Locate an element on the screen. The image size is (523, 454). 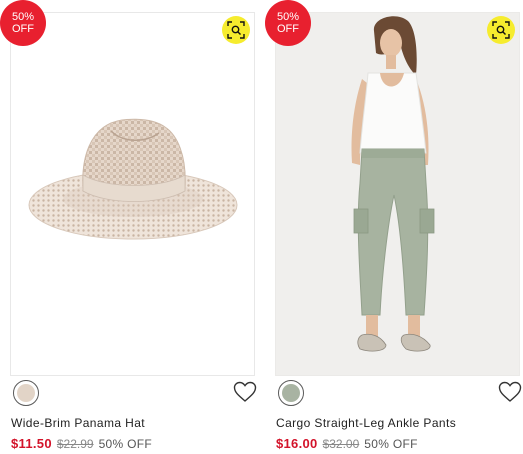
price-row: $11.50 $22.99 50% OFF is located at coordinates (81, 443).